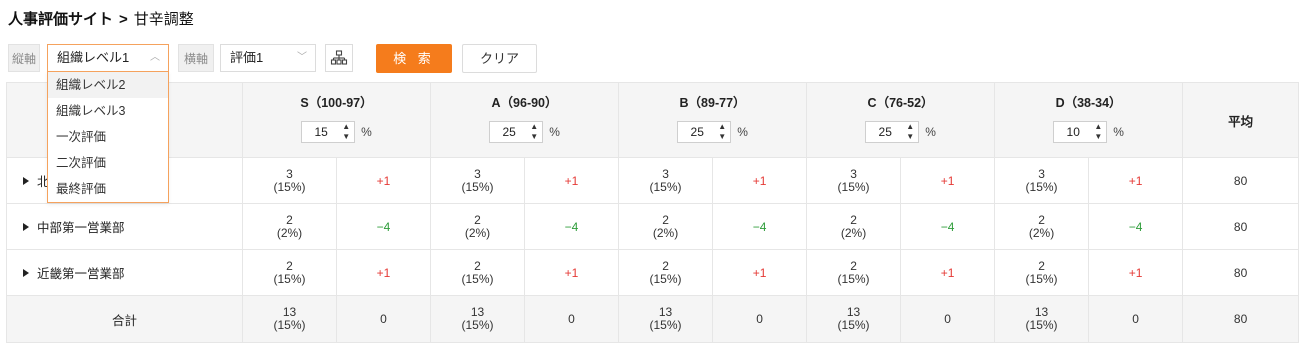 This screenshot has width=1304, height=360. Describe the element at coordinates (1088, 102) in the screenshot. I see `grade-title: D（38-34）` at that location.